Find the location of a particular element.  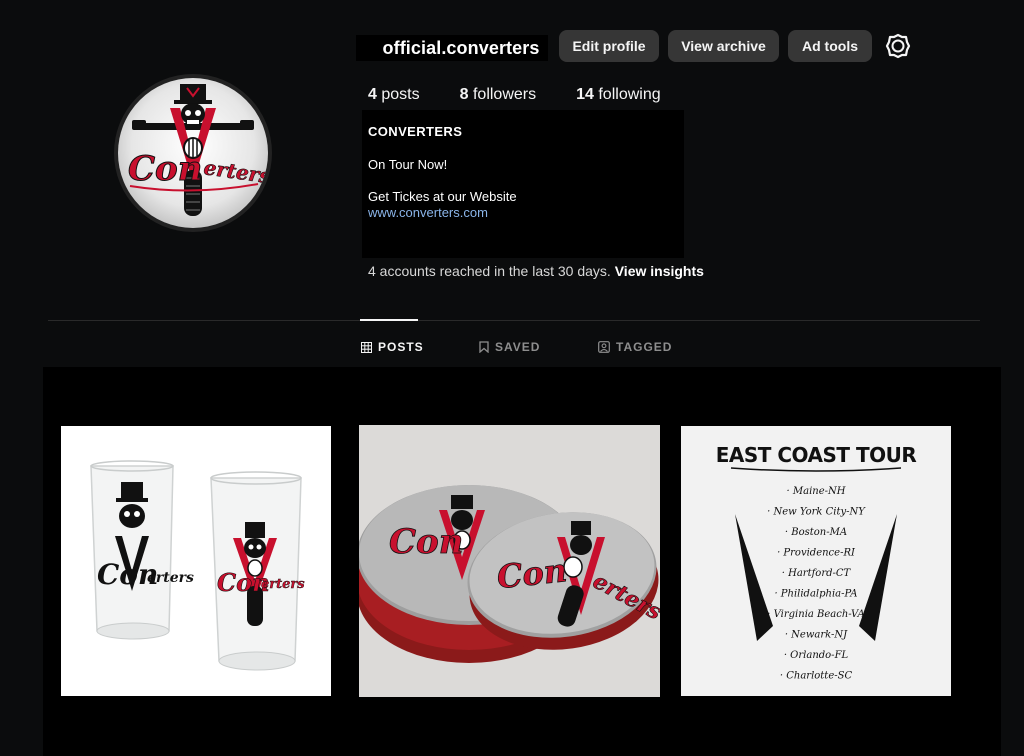

tab-saved-label: SAVED is located at coordinates (518, 347).